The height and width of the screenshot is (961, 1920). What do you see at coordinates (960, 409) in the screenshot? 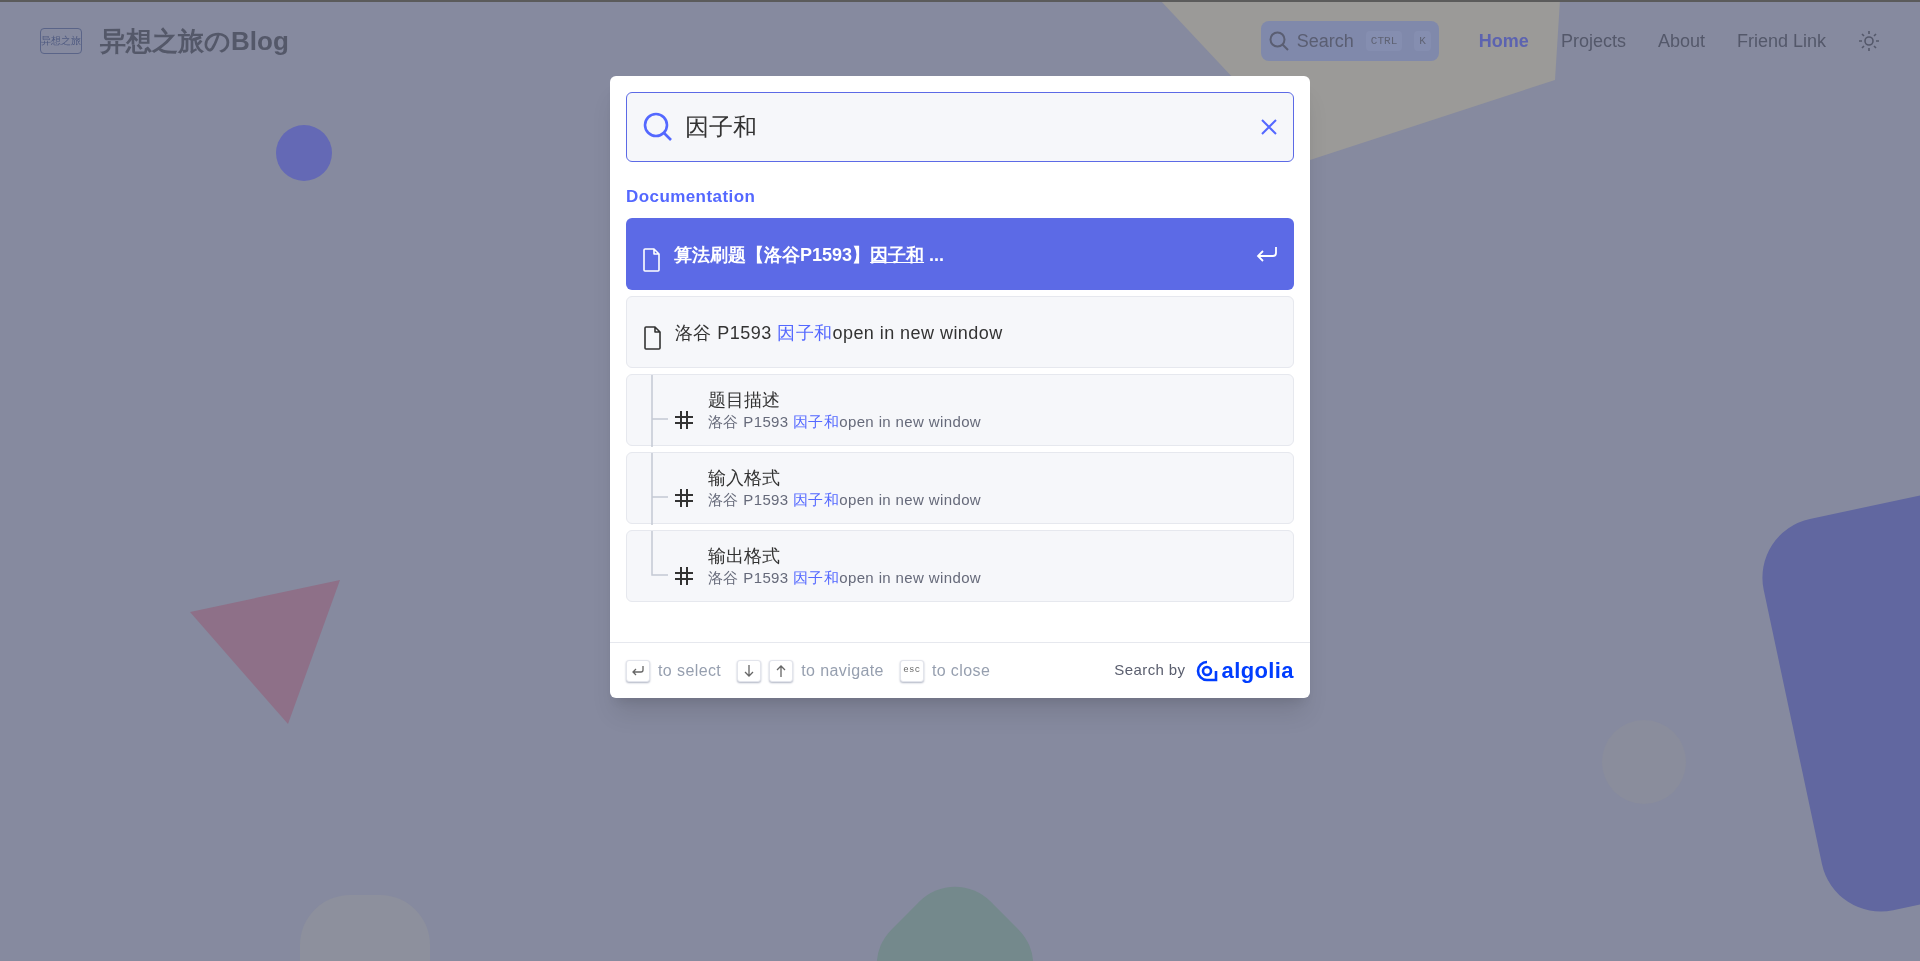
I see `search-result: 题目描述 洛谷 P1593 因子和open in new window` at bounding box center [960, 409].